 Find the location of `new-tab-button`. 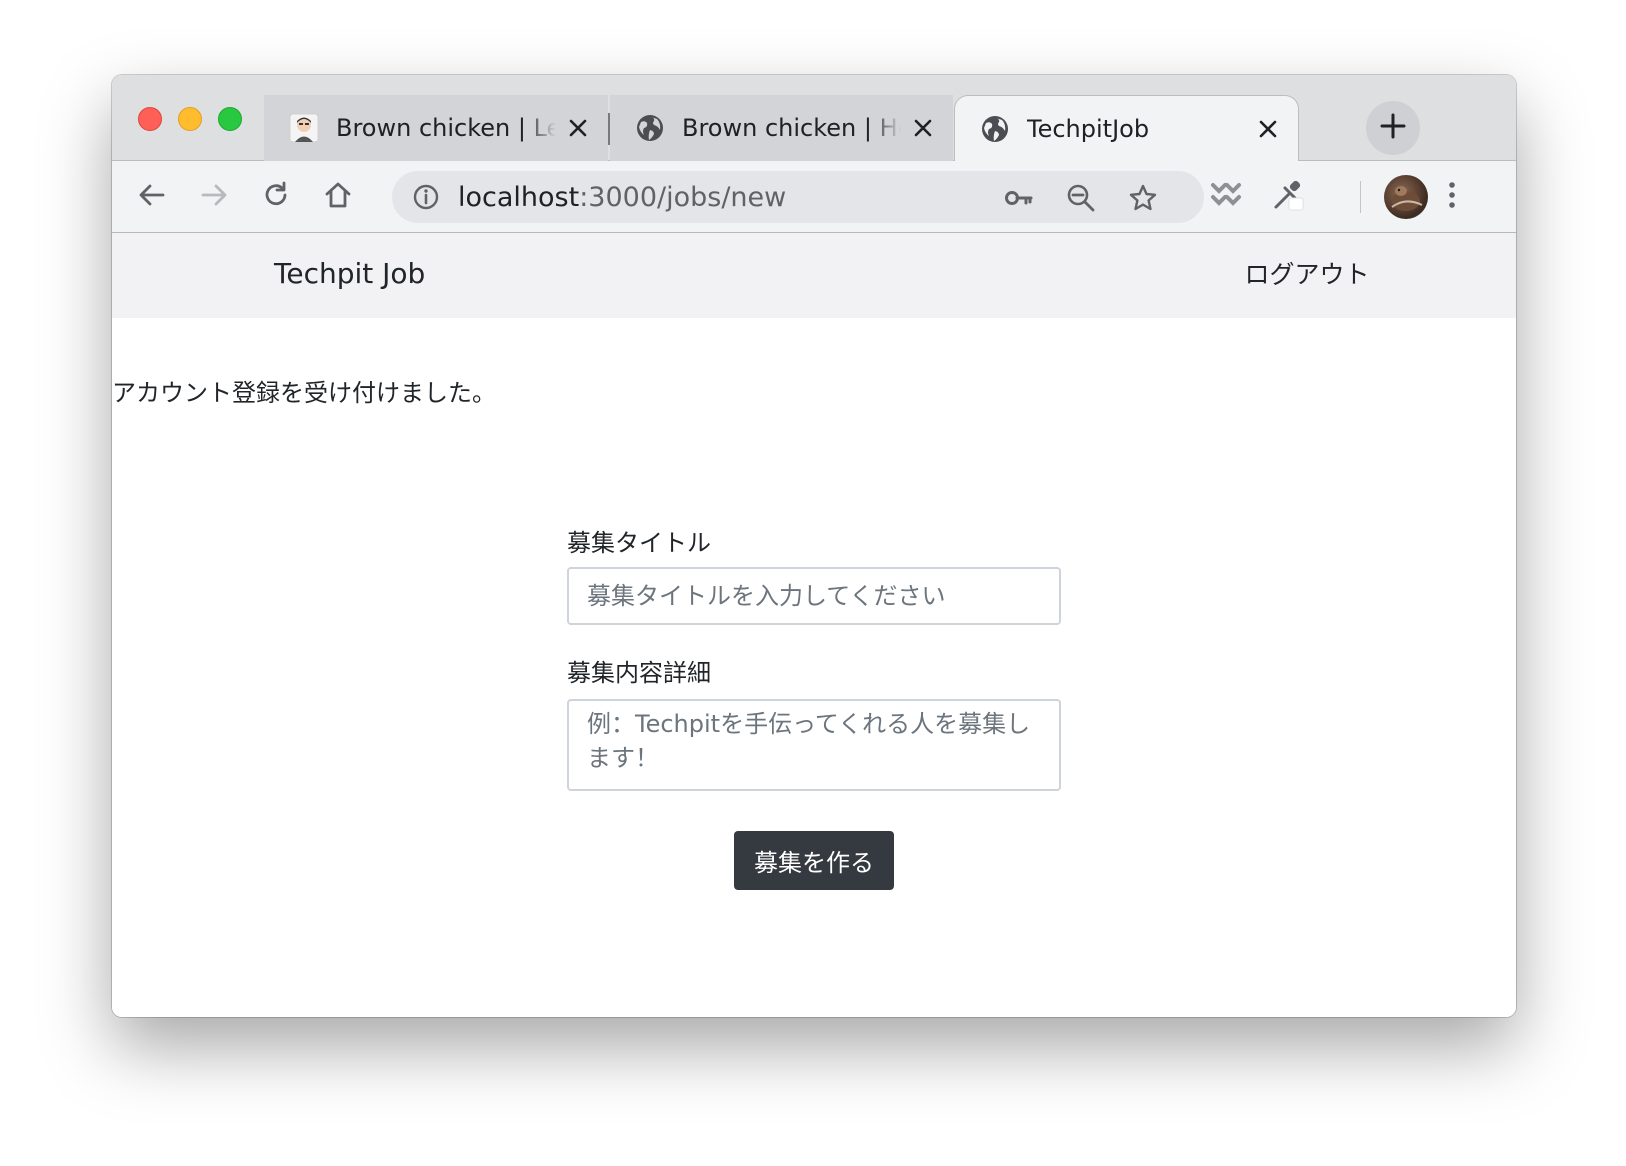

new-tab-button is located at coordinates (1393, 128).